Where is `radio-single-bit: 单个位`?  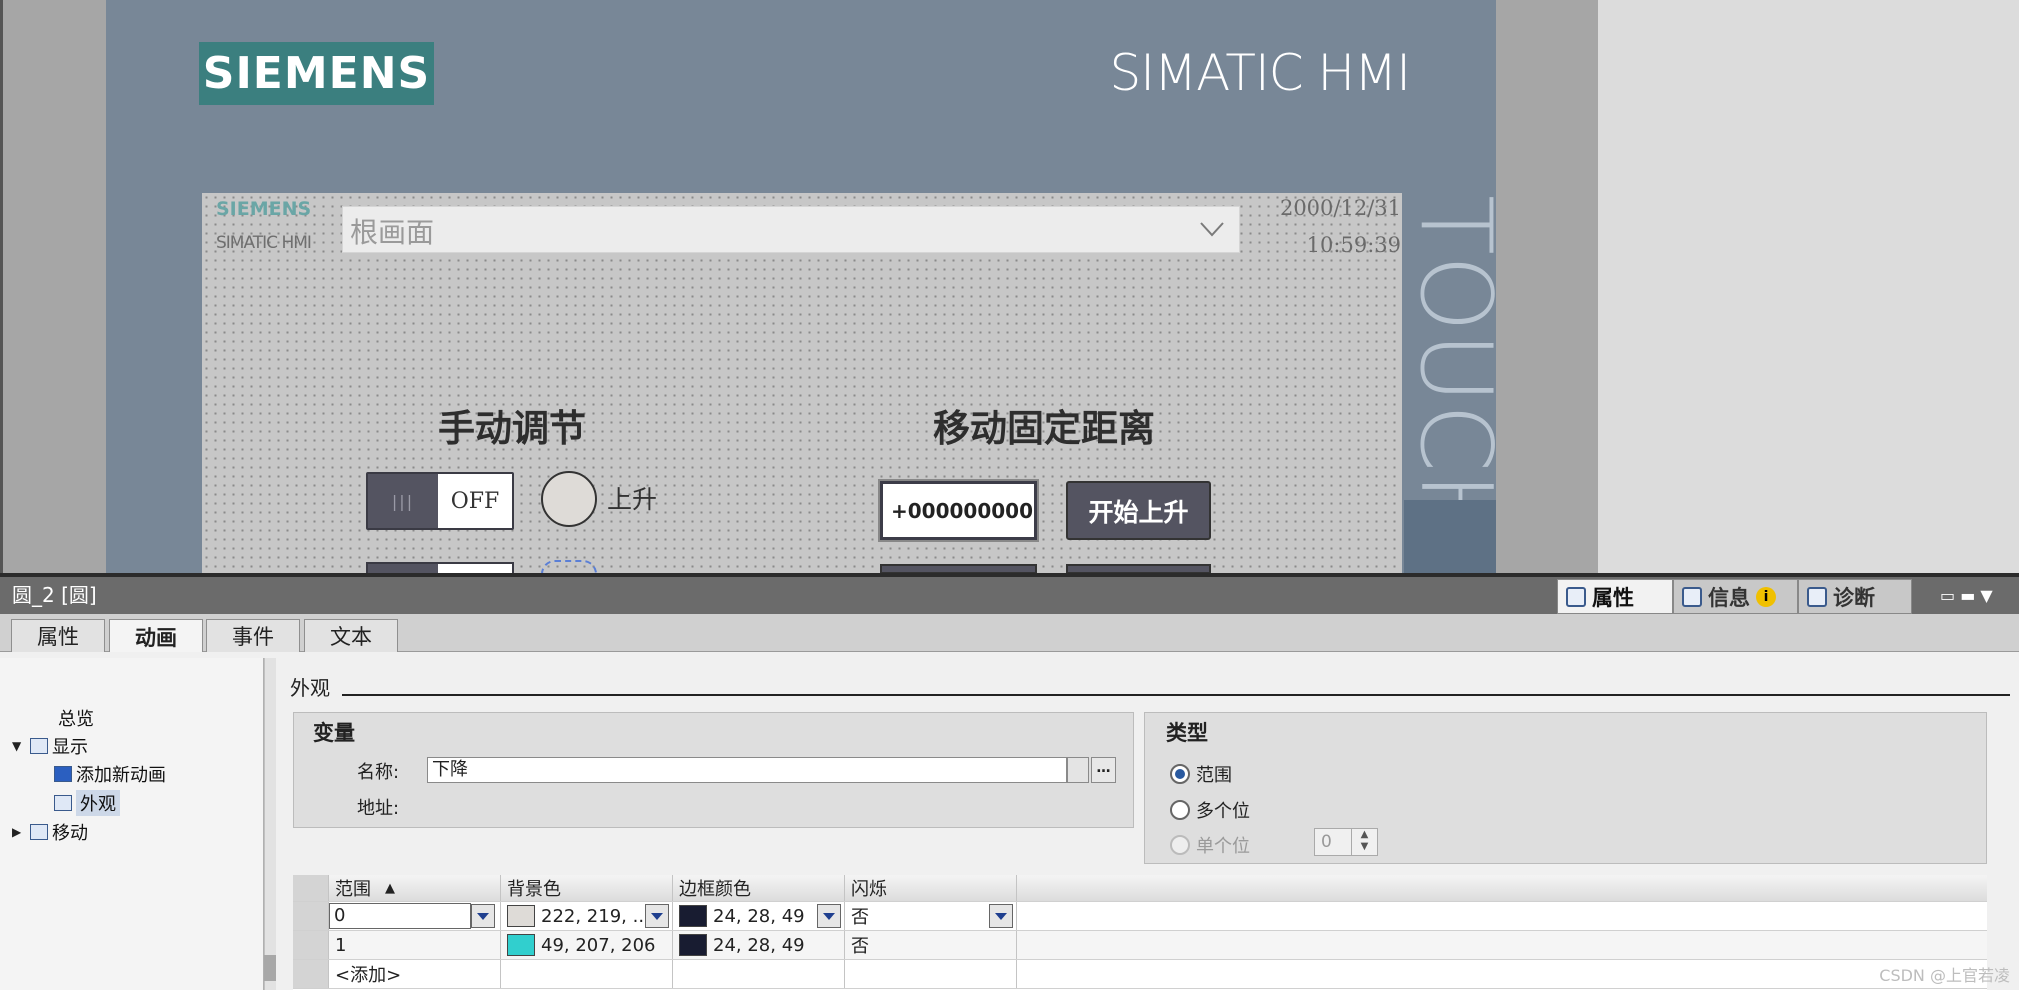 radio-single-bit: 单个位 is located at coordinates (1210, 845).